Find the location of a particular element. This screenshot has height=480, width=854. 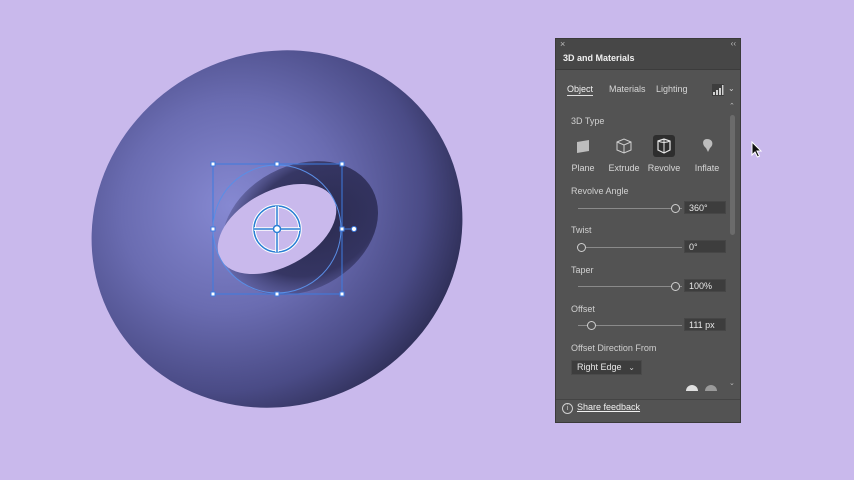

revolve-icon is located at coordinates (664, 146).